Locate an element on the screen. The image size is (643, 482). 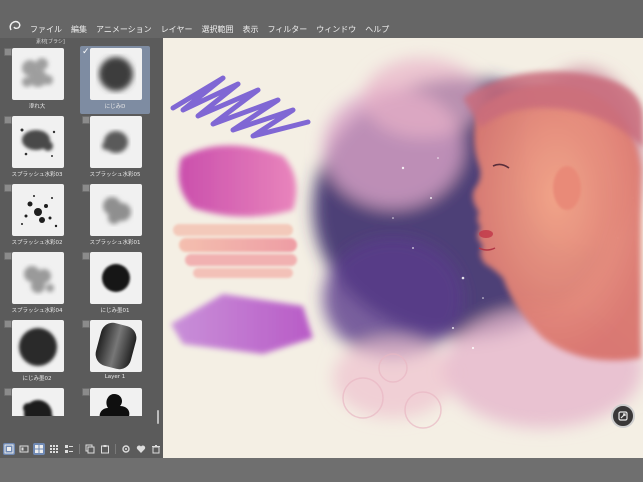
menu-window: ウィンドウ is located at coordinates (336, 29).